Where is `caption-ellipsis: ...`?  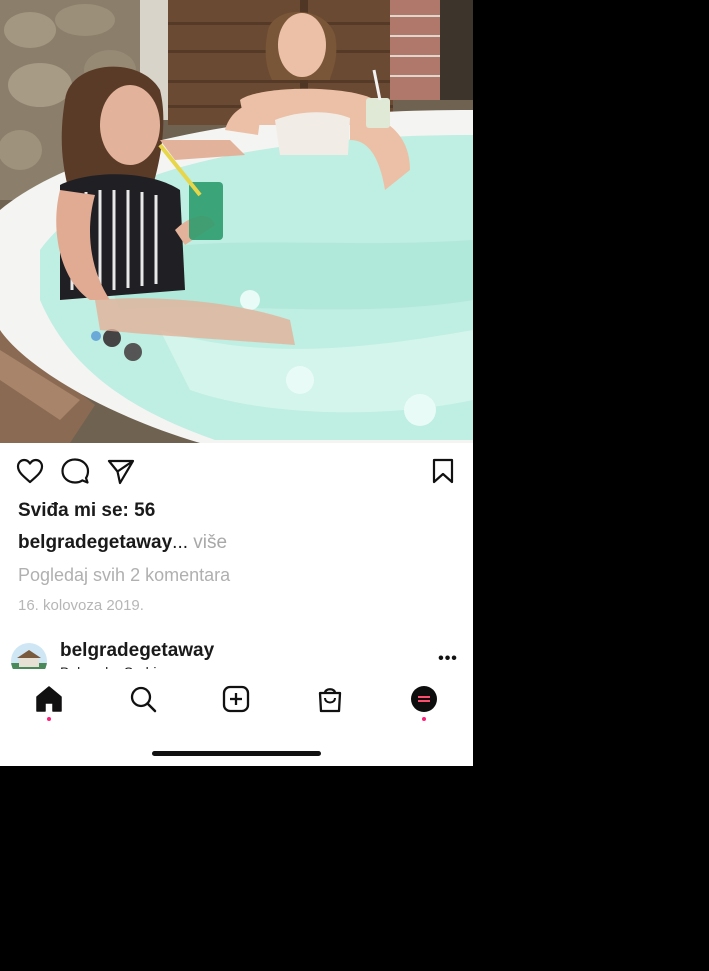 caption-ellipsis: ... is located at coordinates (180, 542).